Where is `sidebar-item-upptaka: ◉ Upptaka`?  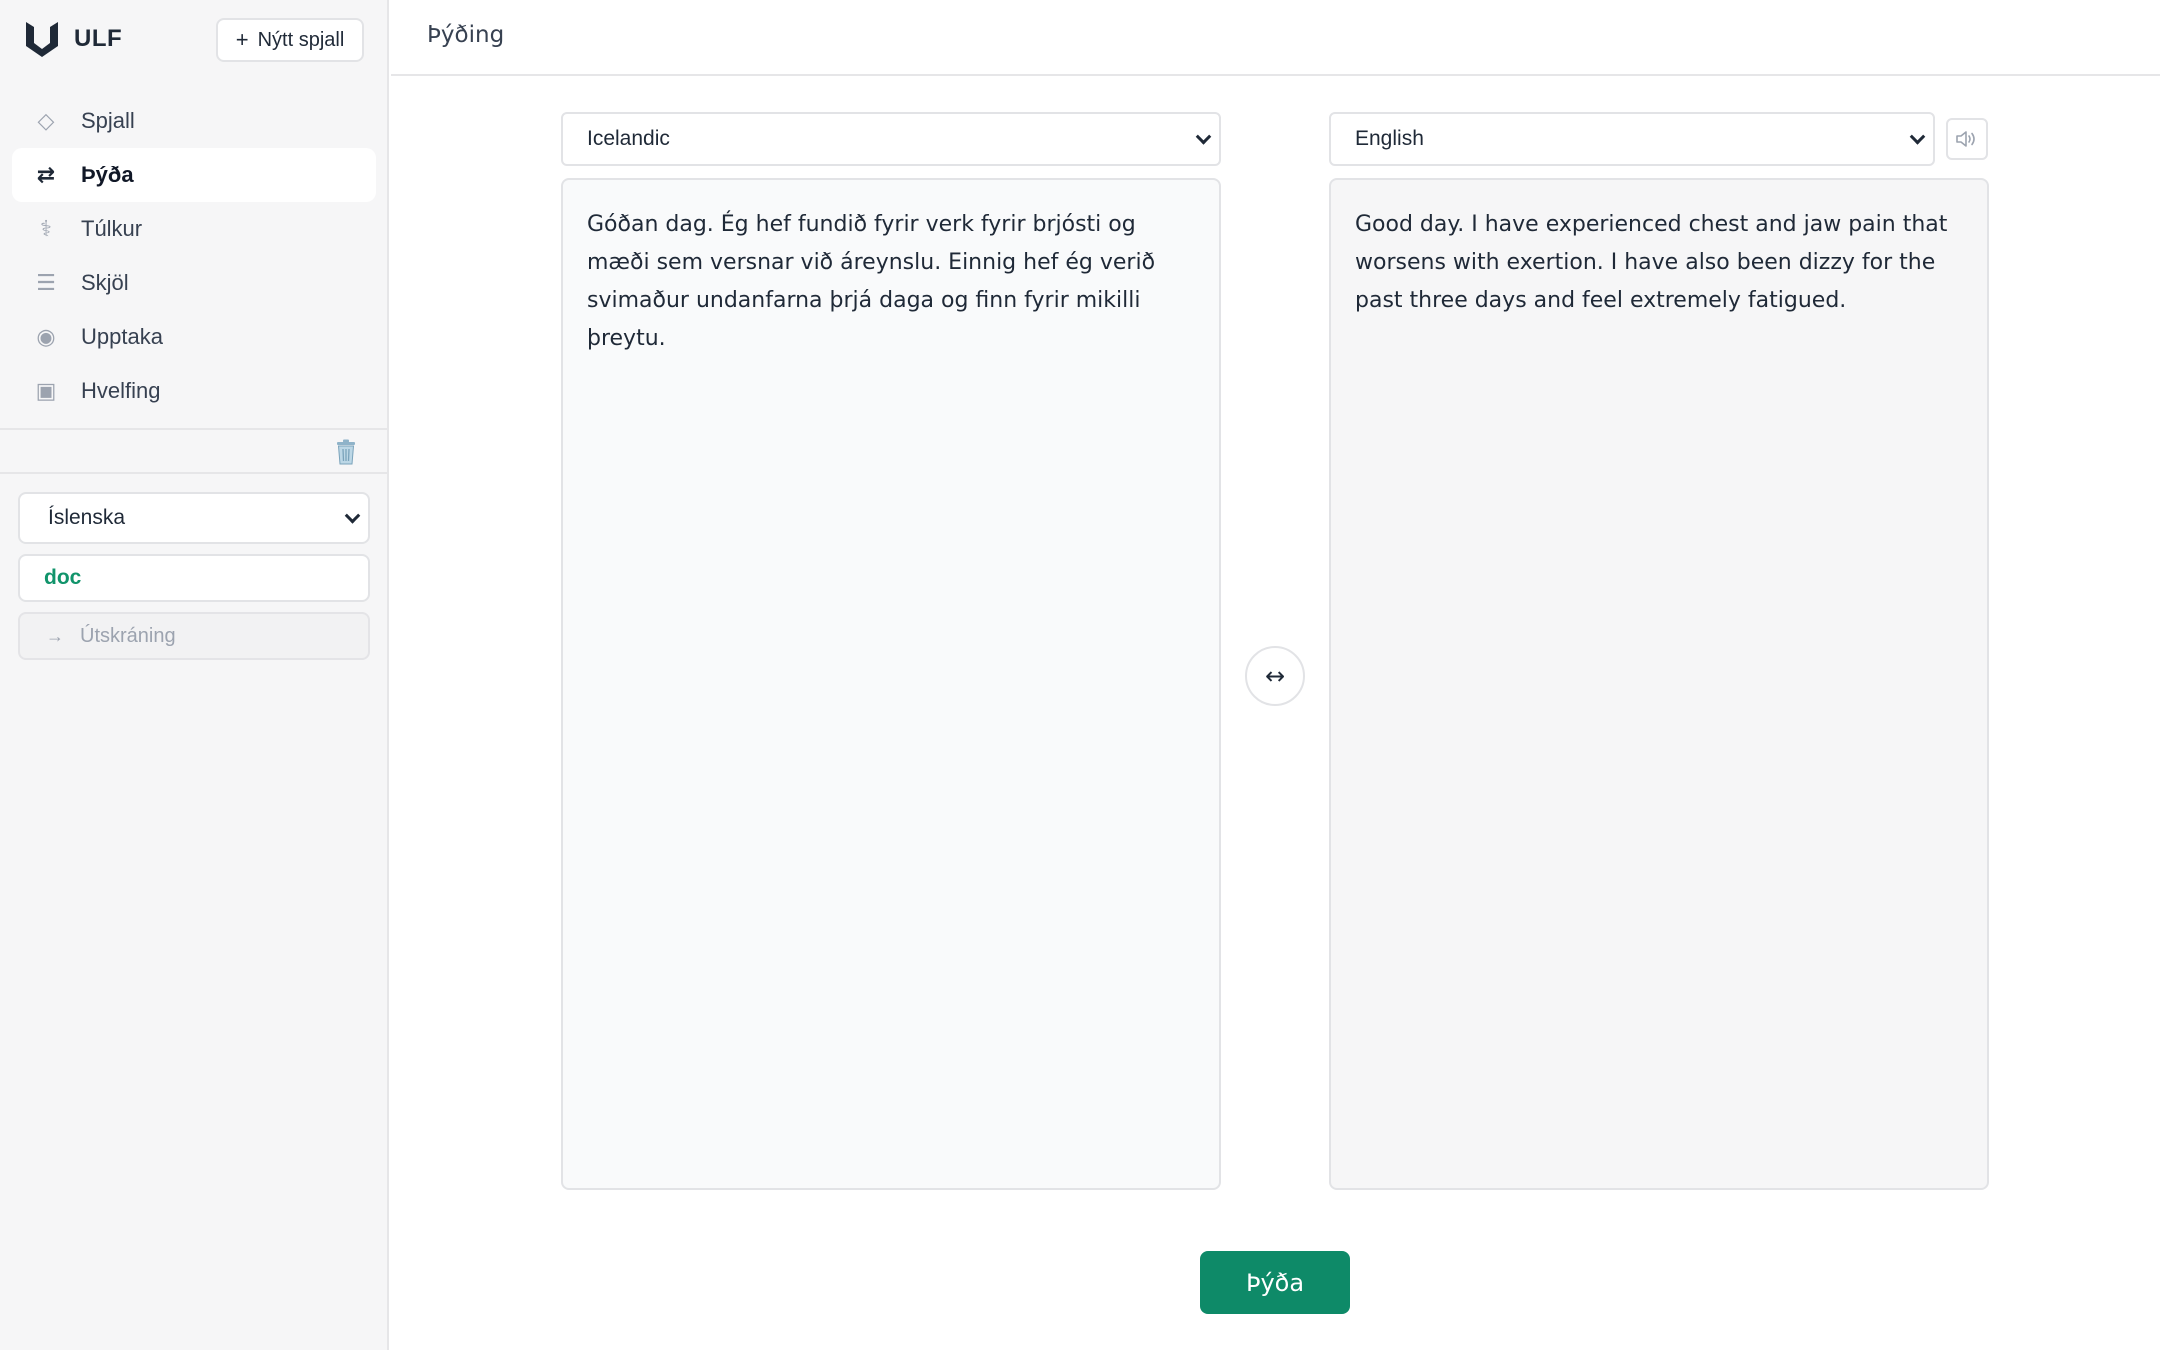 sidebar-item-upptaka: ◉ Upptaka is located at coordinates (194, 337).